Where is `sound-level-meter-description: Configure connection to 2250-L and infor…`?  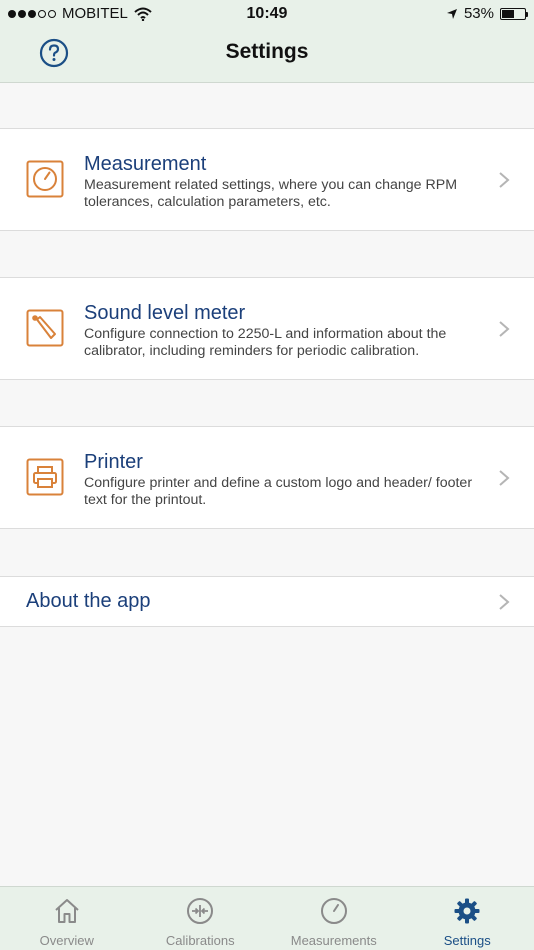 sound-level-meter-description: Configure connection to 2250-L and infor… is located at coordinates (265, 342).